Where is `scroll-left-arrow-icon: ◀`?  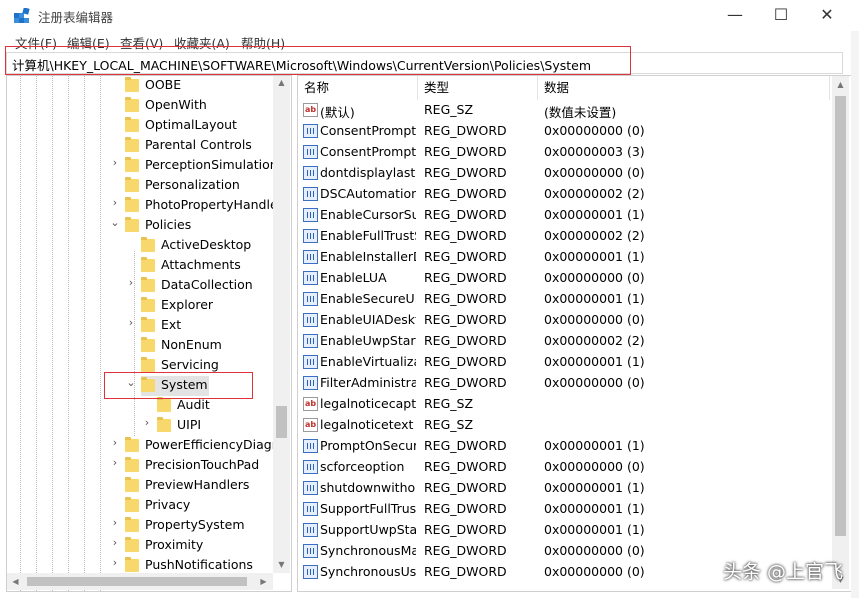
scroll-left-arrow-icon: ◀ is located at coordinates (15, 581).